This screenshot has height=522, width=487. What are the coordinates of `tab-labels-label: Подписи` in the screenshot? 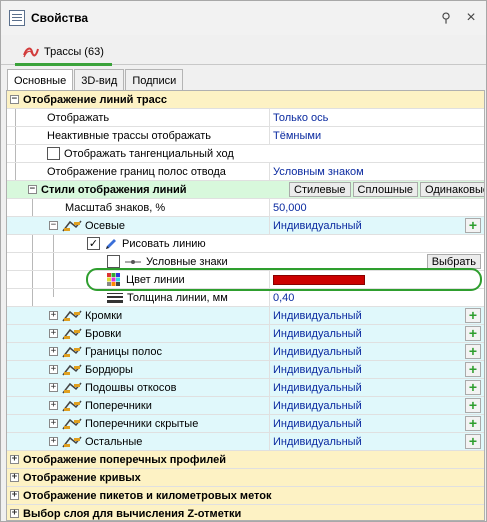 It's located at (154, 80).